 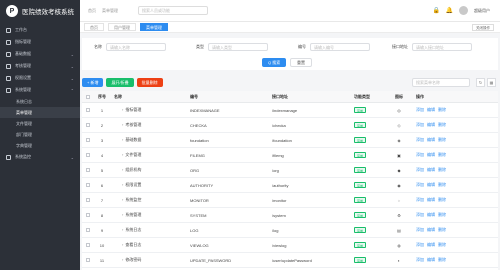 What do you see at coordinates (274, 62) in the screenshot?
I see `search-button: Q 搜索` at bounding box center [274, 62].